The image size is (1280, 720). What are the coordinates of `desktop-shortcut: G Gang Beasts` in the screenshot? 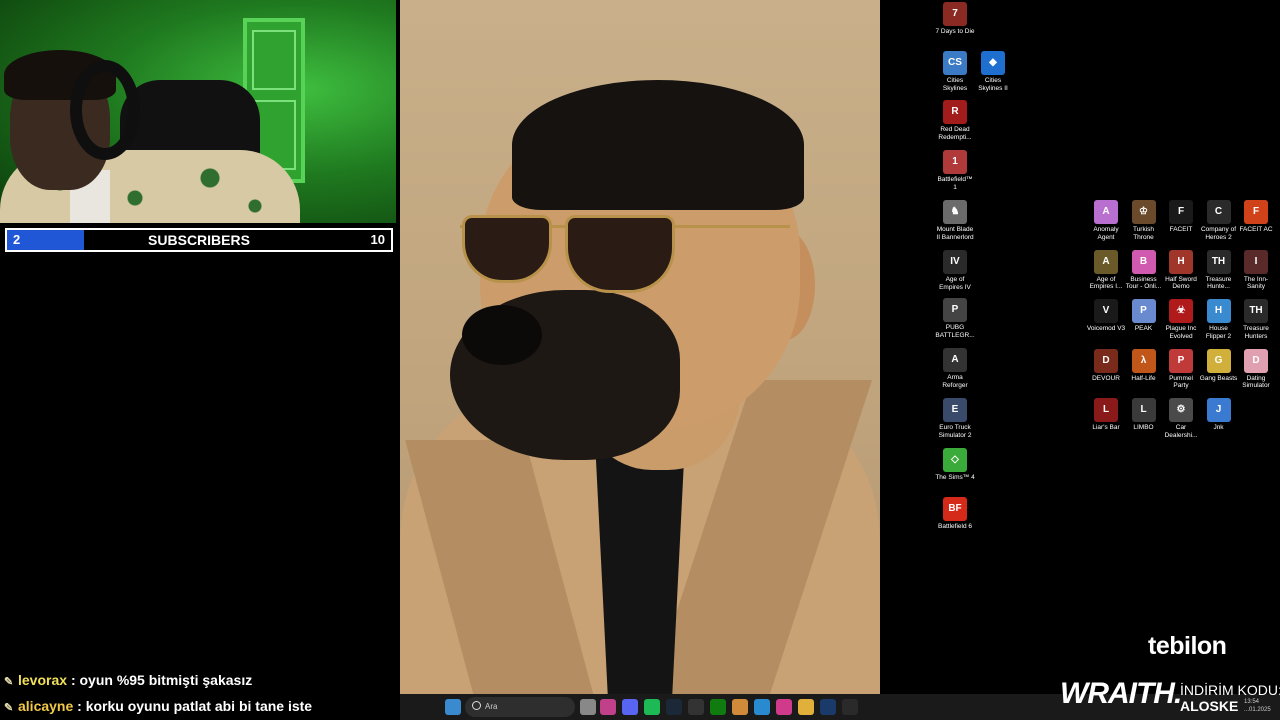 It's located at (1219, 365).